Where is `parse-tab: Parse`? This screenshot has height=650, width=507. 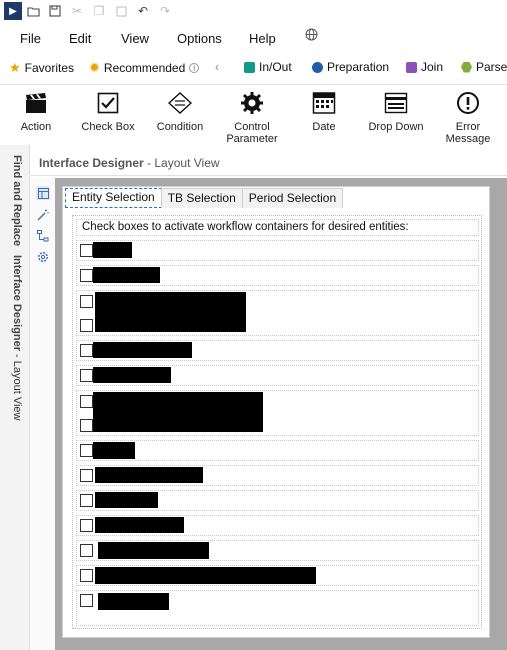 parse-tab: Parse is located at coordinates (484, 67).